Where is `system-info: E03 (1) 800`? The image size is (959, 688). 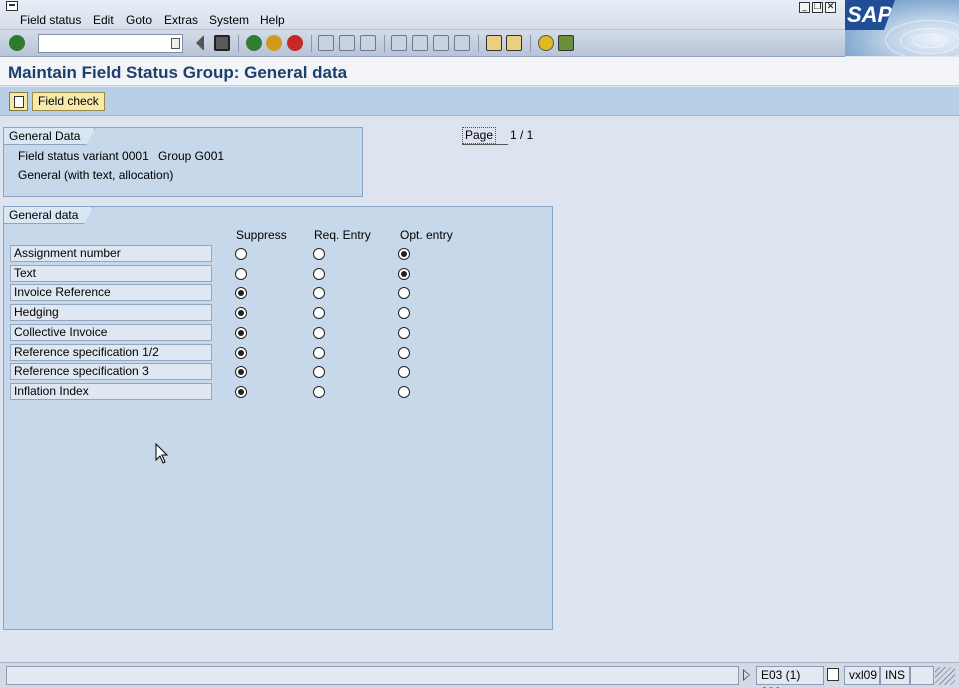
system-info: E03 (1) 800 is located at coordinates (790, 677).